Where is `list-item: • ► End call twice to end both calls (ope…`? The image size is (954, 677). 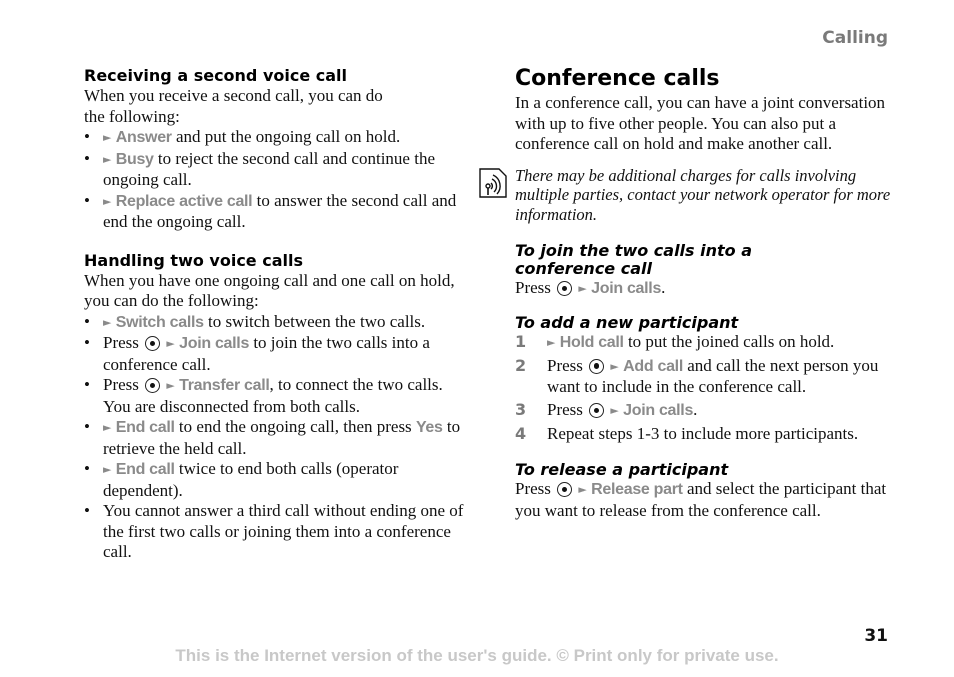
list-item: • ► End call twice to end both calls (ope… is located at coordinates (274, 480).